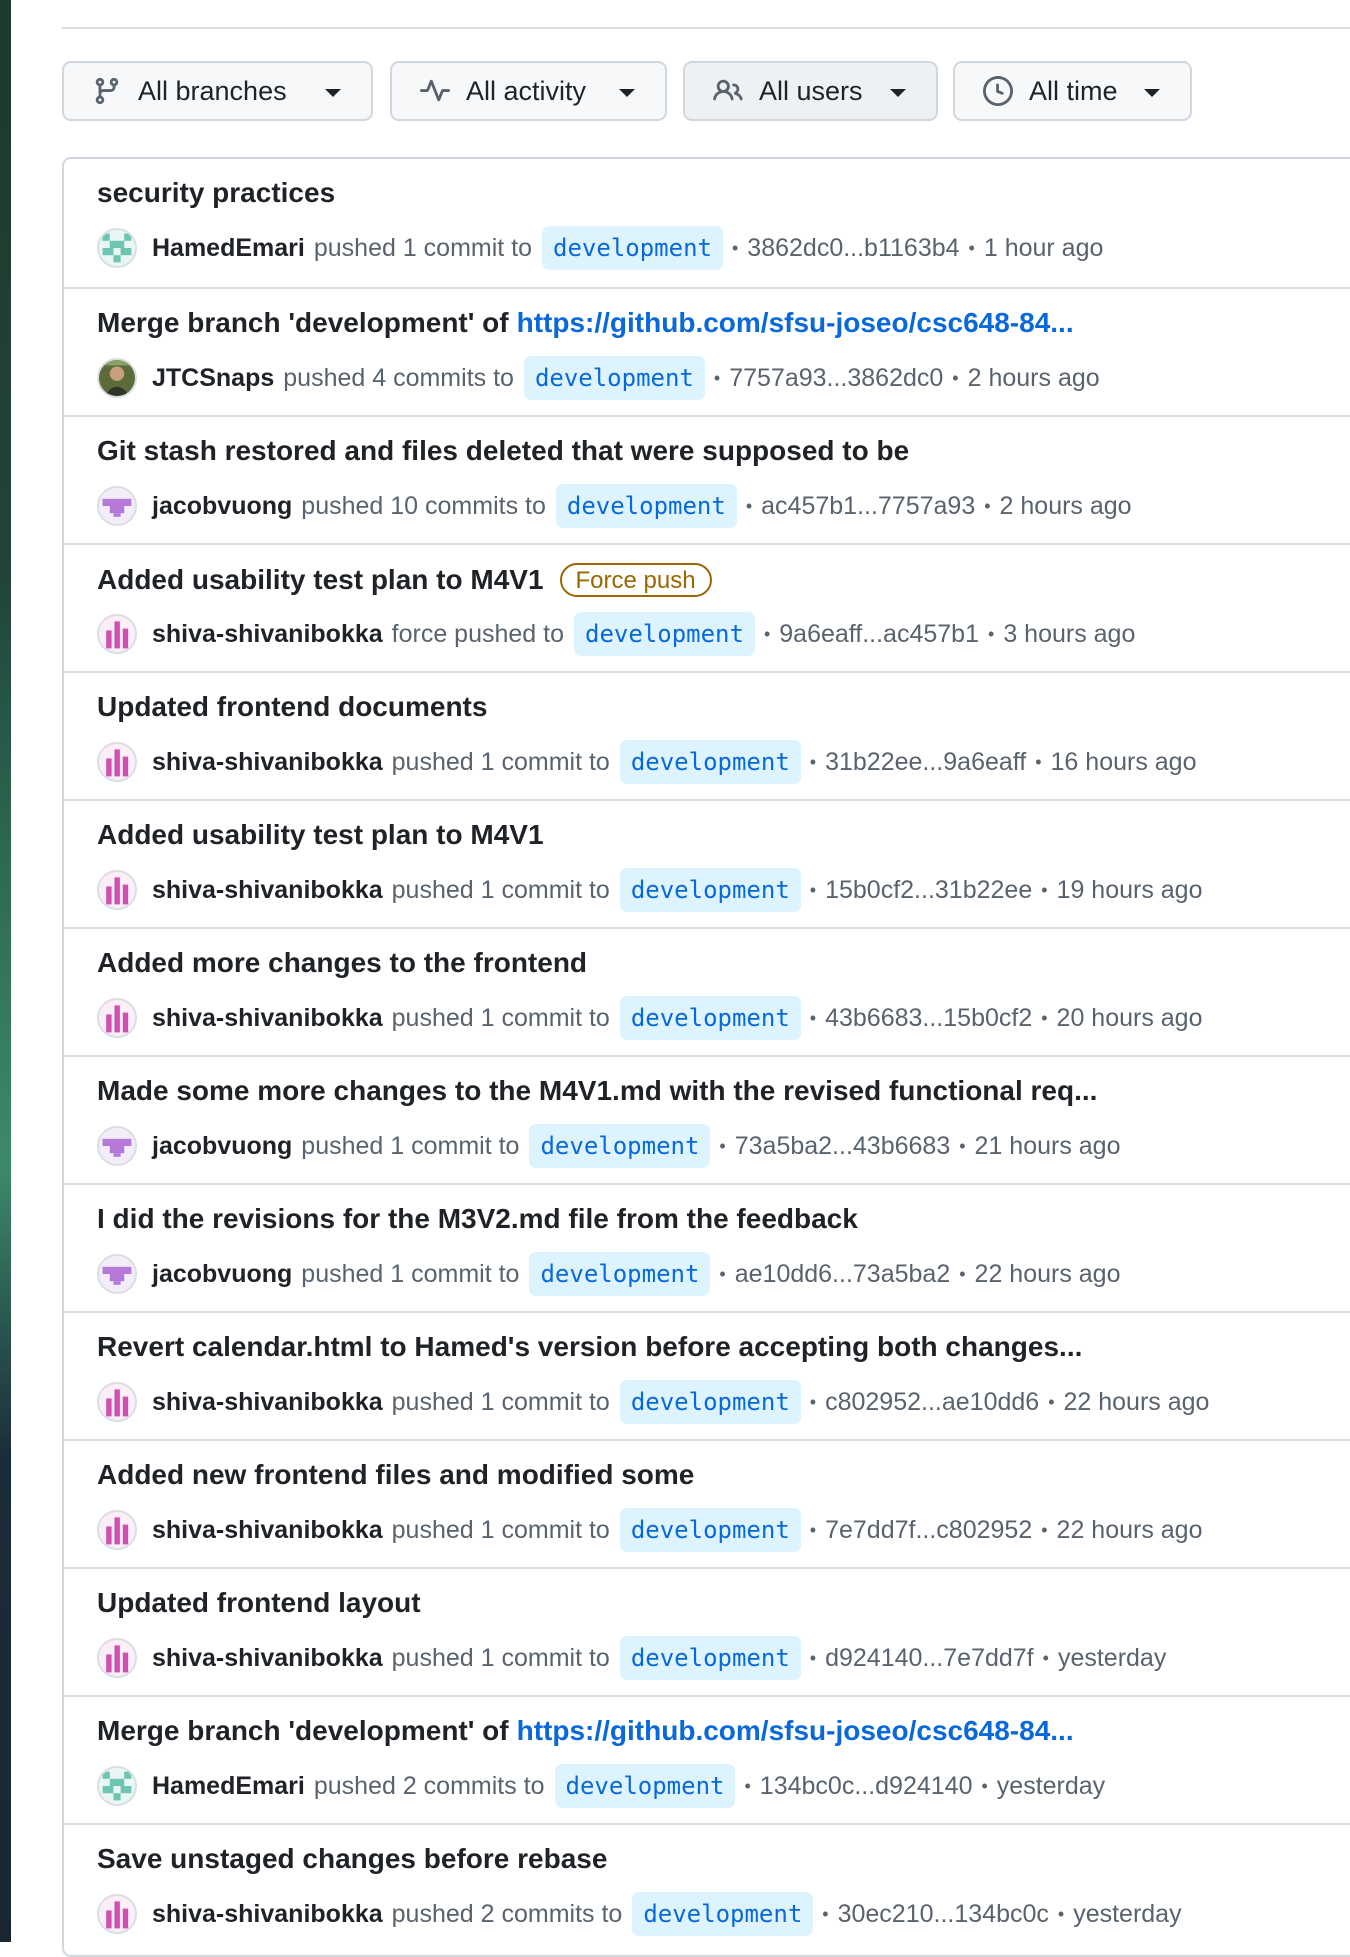 The height and width of the screenshot is (1957, 1350). I want to click on filter-all-branches: All branches, so click(217, 91).